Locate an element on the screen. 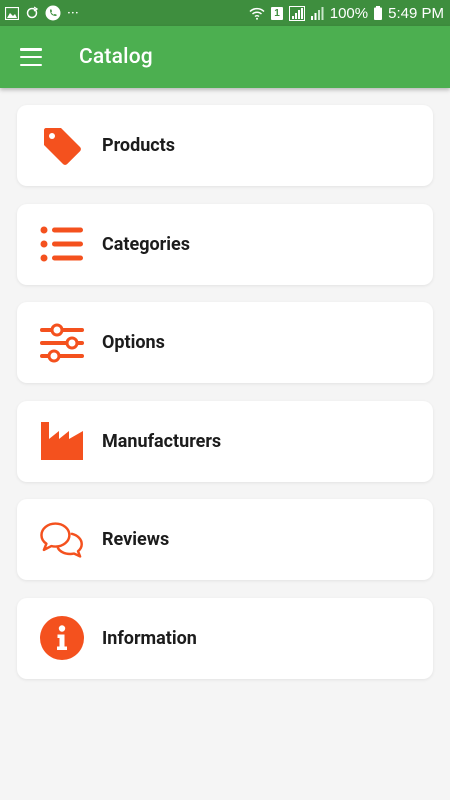  status-bar-left: ··· is located at coordinates (42, 13).